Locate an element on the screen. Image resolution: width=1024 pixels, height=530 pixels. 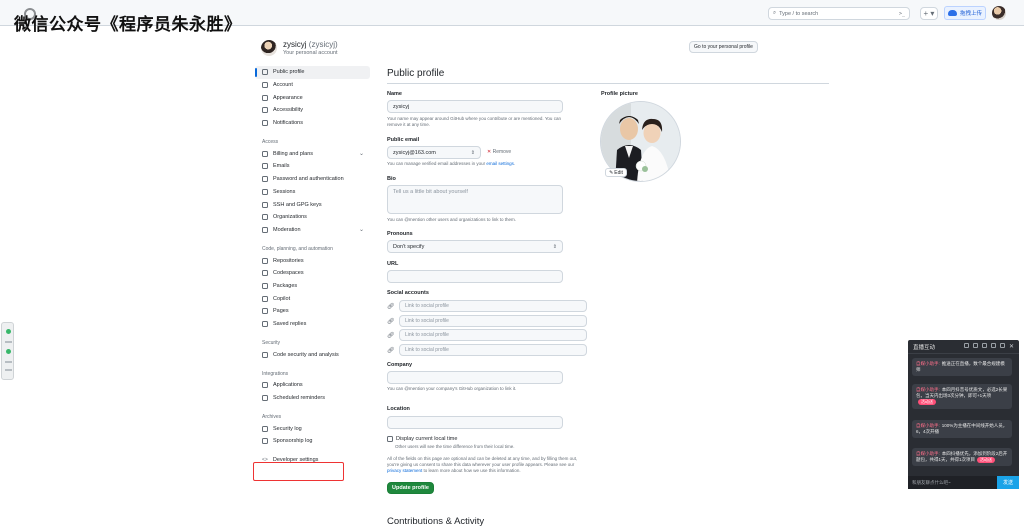
live-message: 自媒小助手: 100%为主播在中间线开始人员，6，4次开播 is located at coordinates (962, 429).